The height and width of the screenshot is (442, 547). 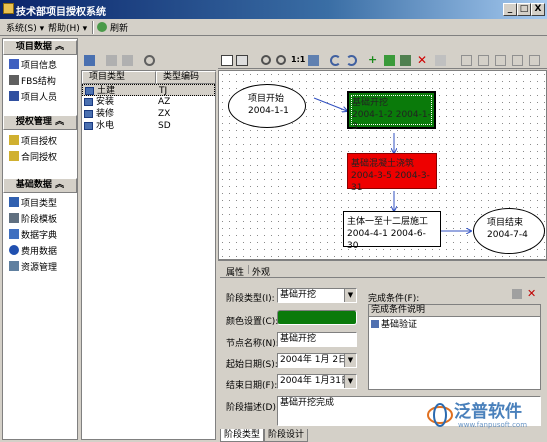 I want to click on node-project-end: 项目结束 2004-7-4, so click(x=509, y=231).